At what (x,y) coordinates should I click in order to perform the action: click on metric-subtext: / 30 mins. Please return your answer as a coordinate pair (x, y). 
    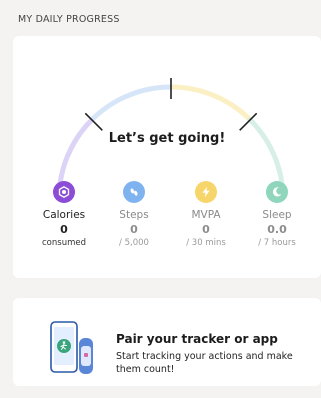
    Looking at the image, I should click on (206, 243).